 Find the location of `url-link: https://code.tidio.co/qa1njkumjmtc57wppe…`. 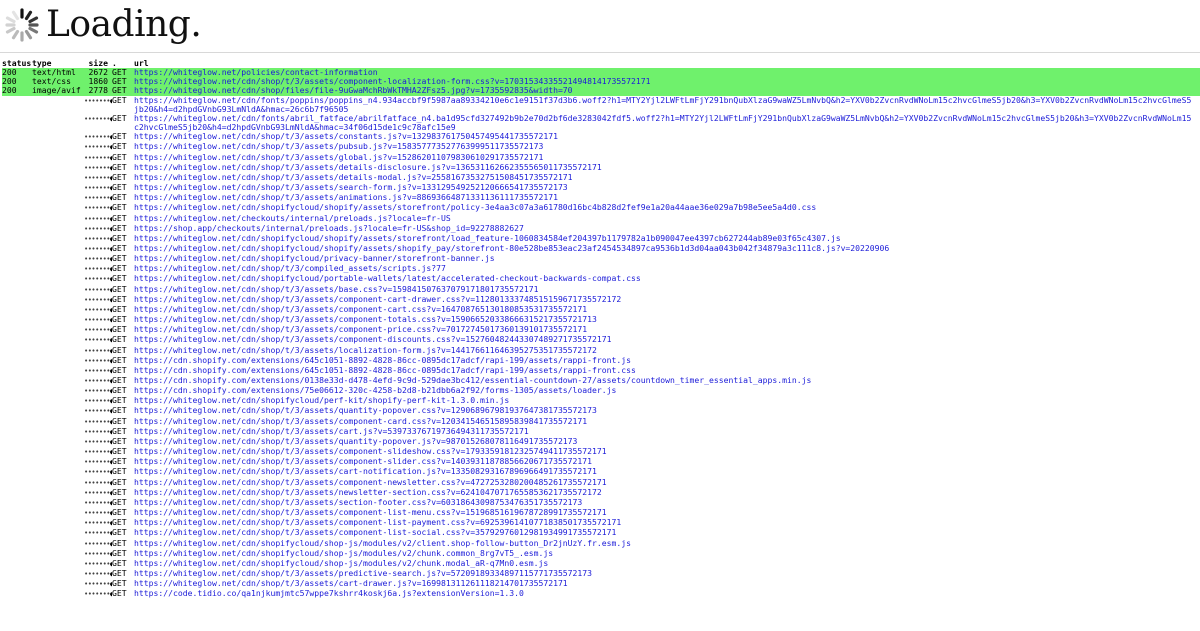

url-link: https://code.tidio.co/qa1njkumjmtc57wppe… is located at coordinates (667, 594).